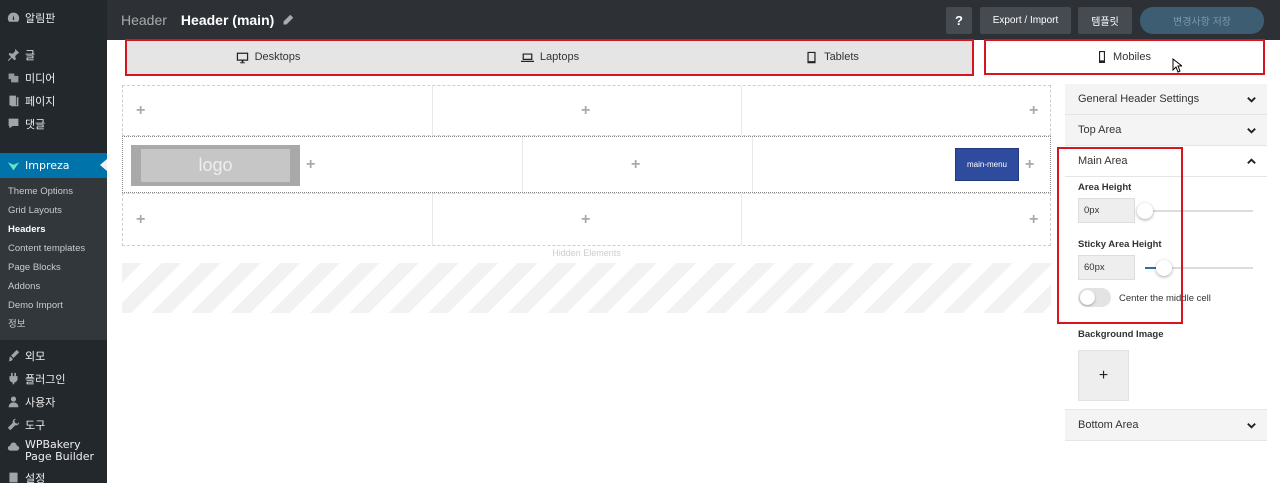 This screenshot has width=1280, height=483. I want to click on sidebar-item-tools: 도구, so click(53, 424).